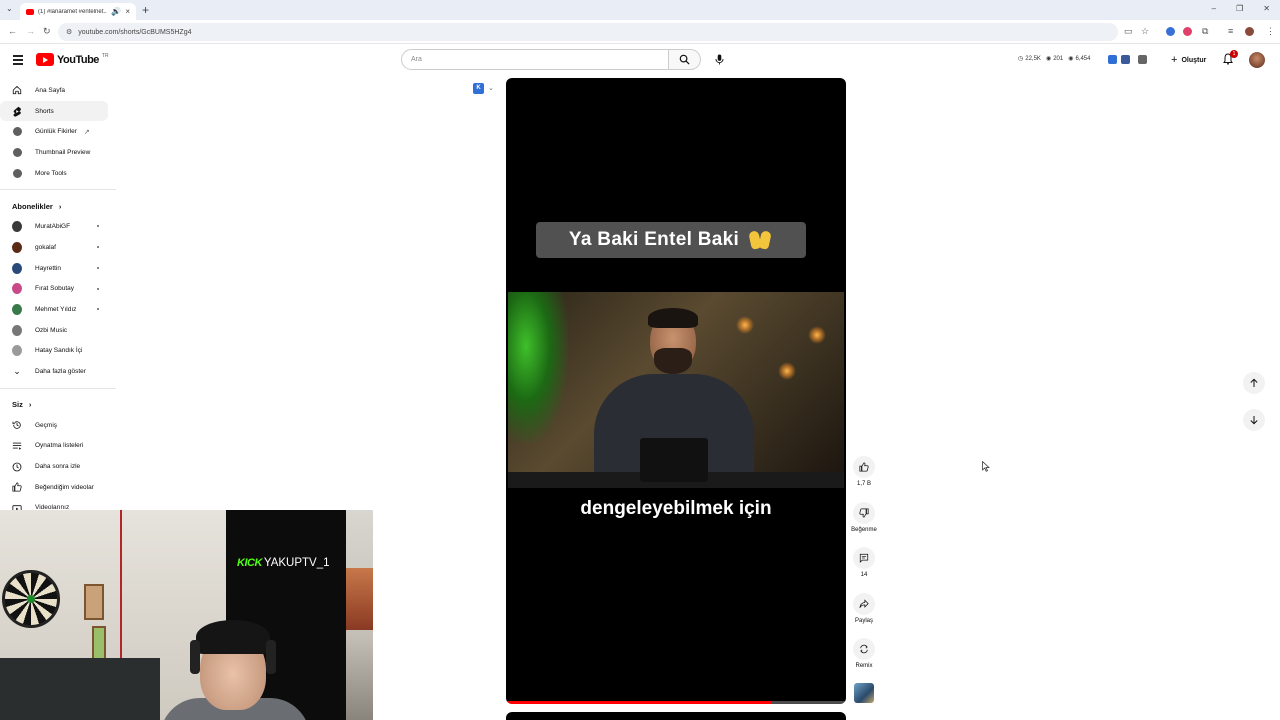 The width and height of the screenshot is (1280, 720). I want to click on sidebar-item-videolariniz: Videolarınız, so click(54, 504).